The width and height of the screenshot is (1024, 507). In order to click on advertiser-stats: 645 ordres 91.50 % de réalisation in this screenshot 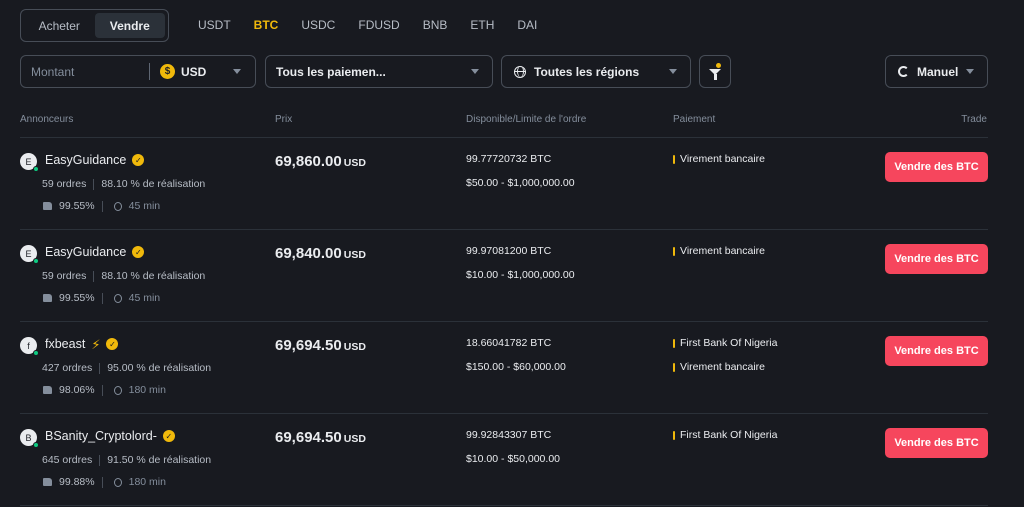, I will do `click(126, 460)`.